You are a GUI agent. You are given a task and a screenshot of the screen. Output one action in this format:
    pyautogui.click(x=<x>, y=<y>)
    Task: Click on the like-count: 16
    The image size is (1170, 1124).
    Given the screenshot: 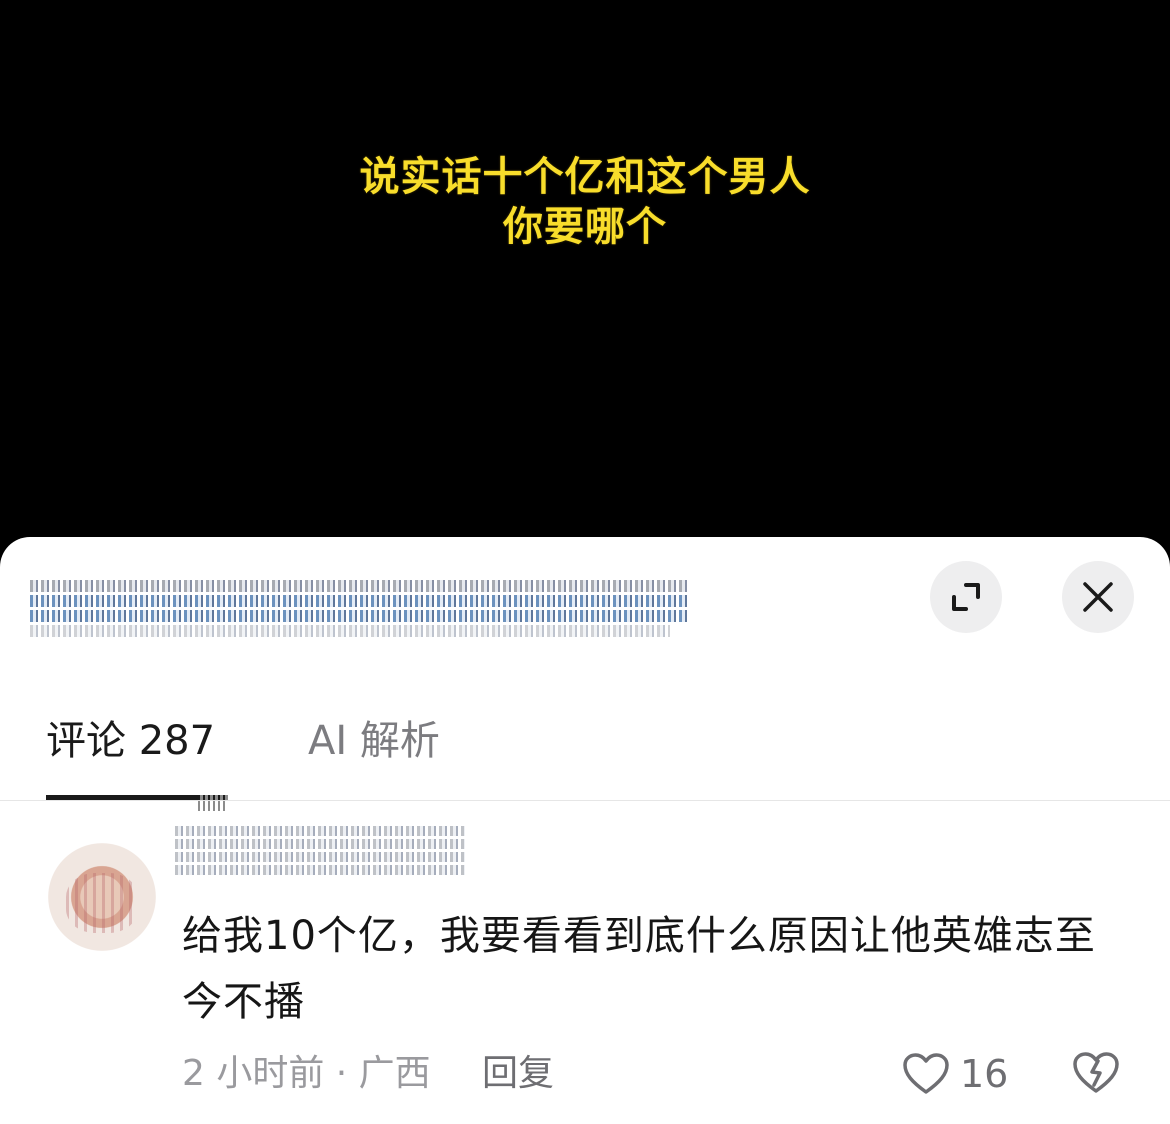 What is the action you would take?
    pyautogui.click(x=984, y=1074)
    